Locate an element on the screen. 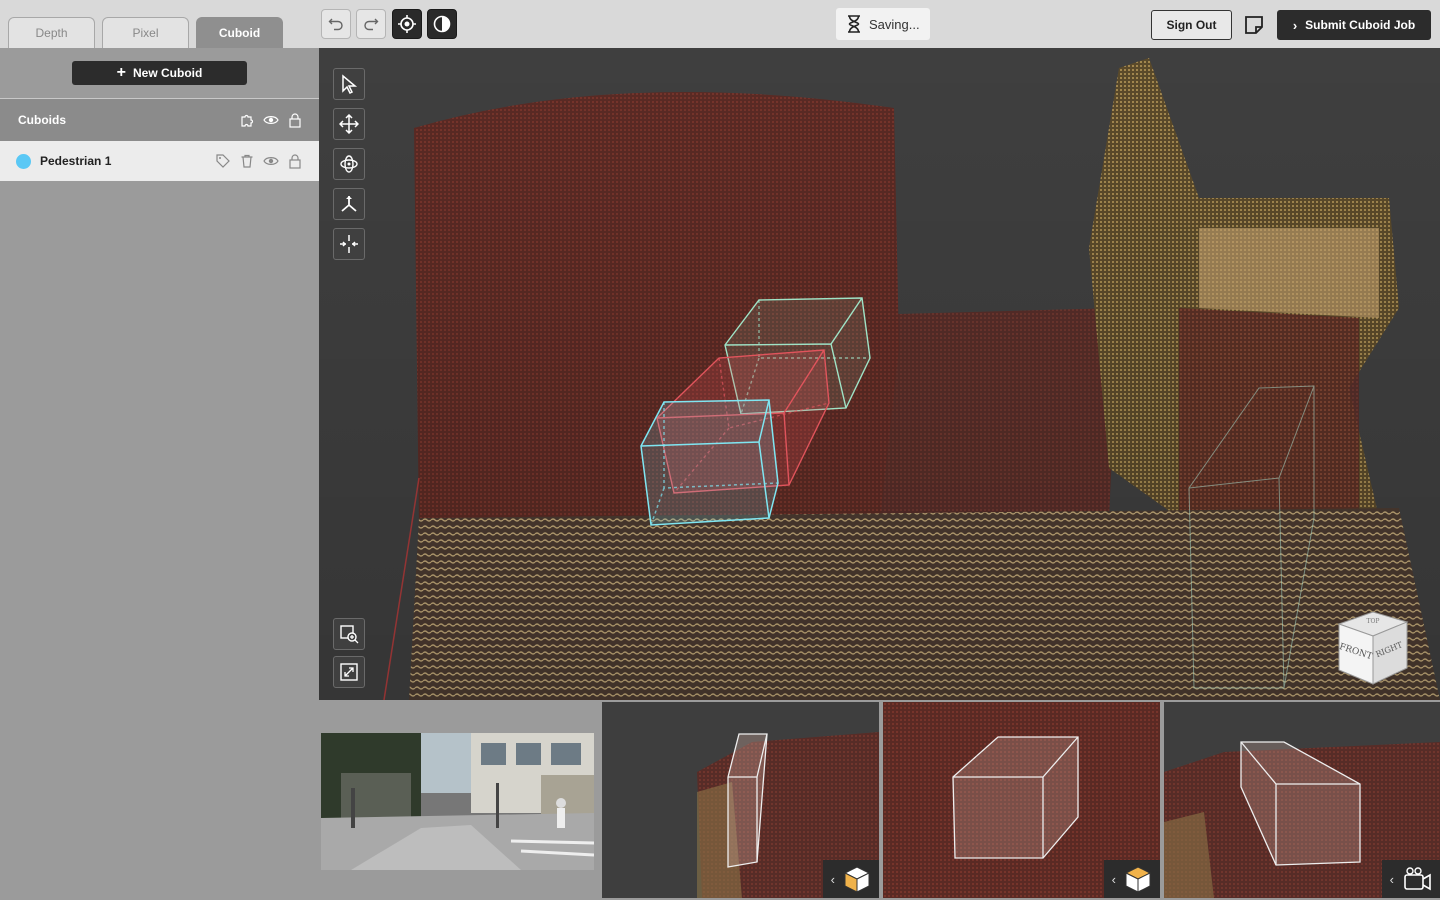  cuboid-label: Pedestrian 1 is located at coordinates (76, 161).